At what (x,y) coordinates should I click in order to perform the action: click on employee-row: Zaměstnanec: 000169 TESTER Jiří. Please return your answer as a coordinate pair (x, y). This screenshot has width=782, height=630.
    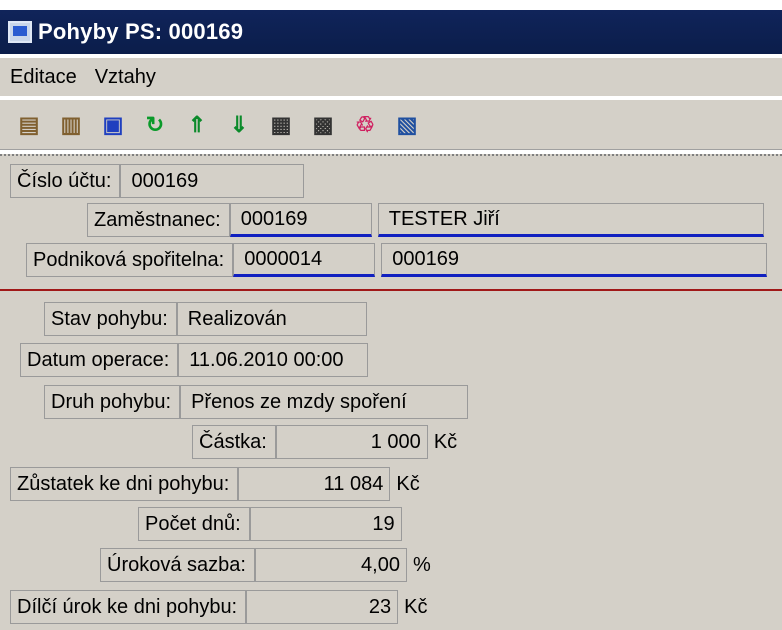
    Looking at the image, I should click on (425, 220).